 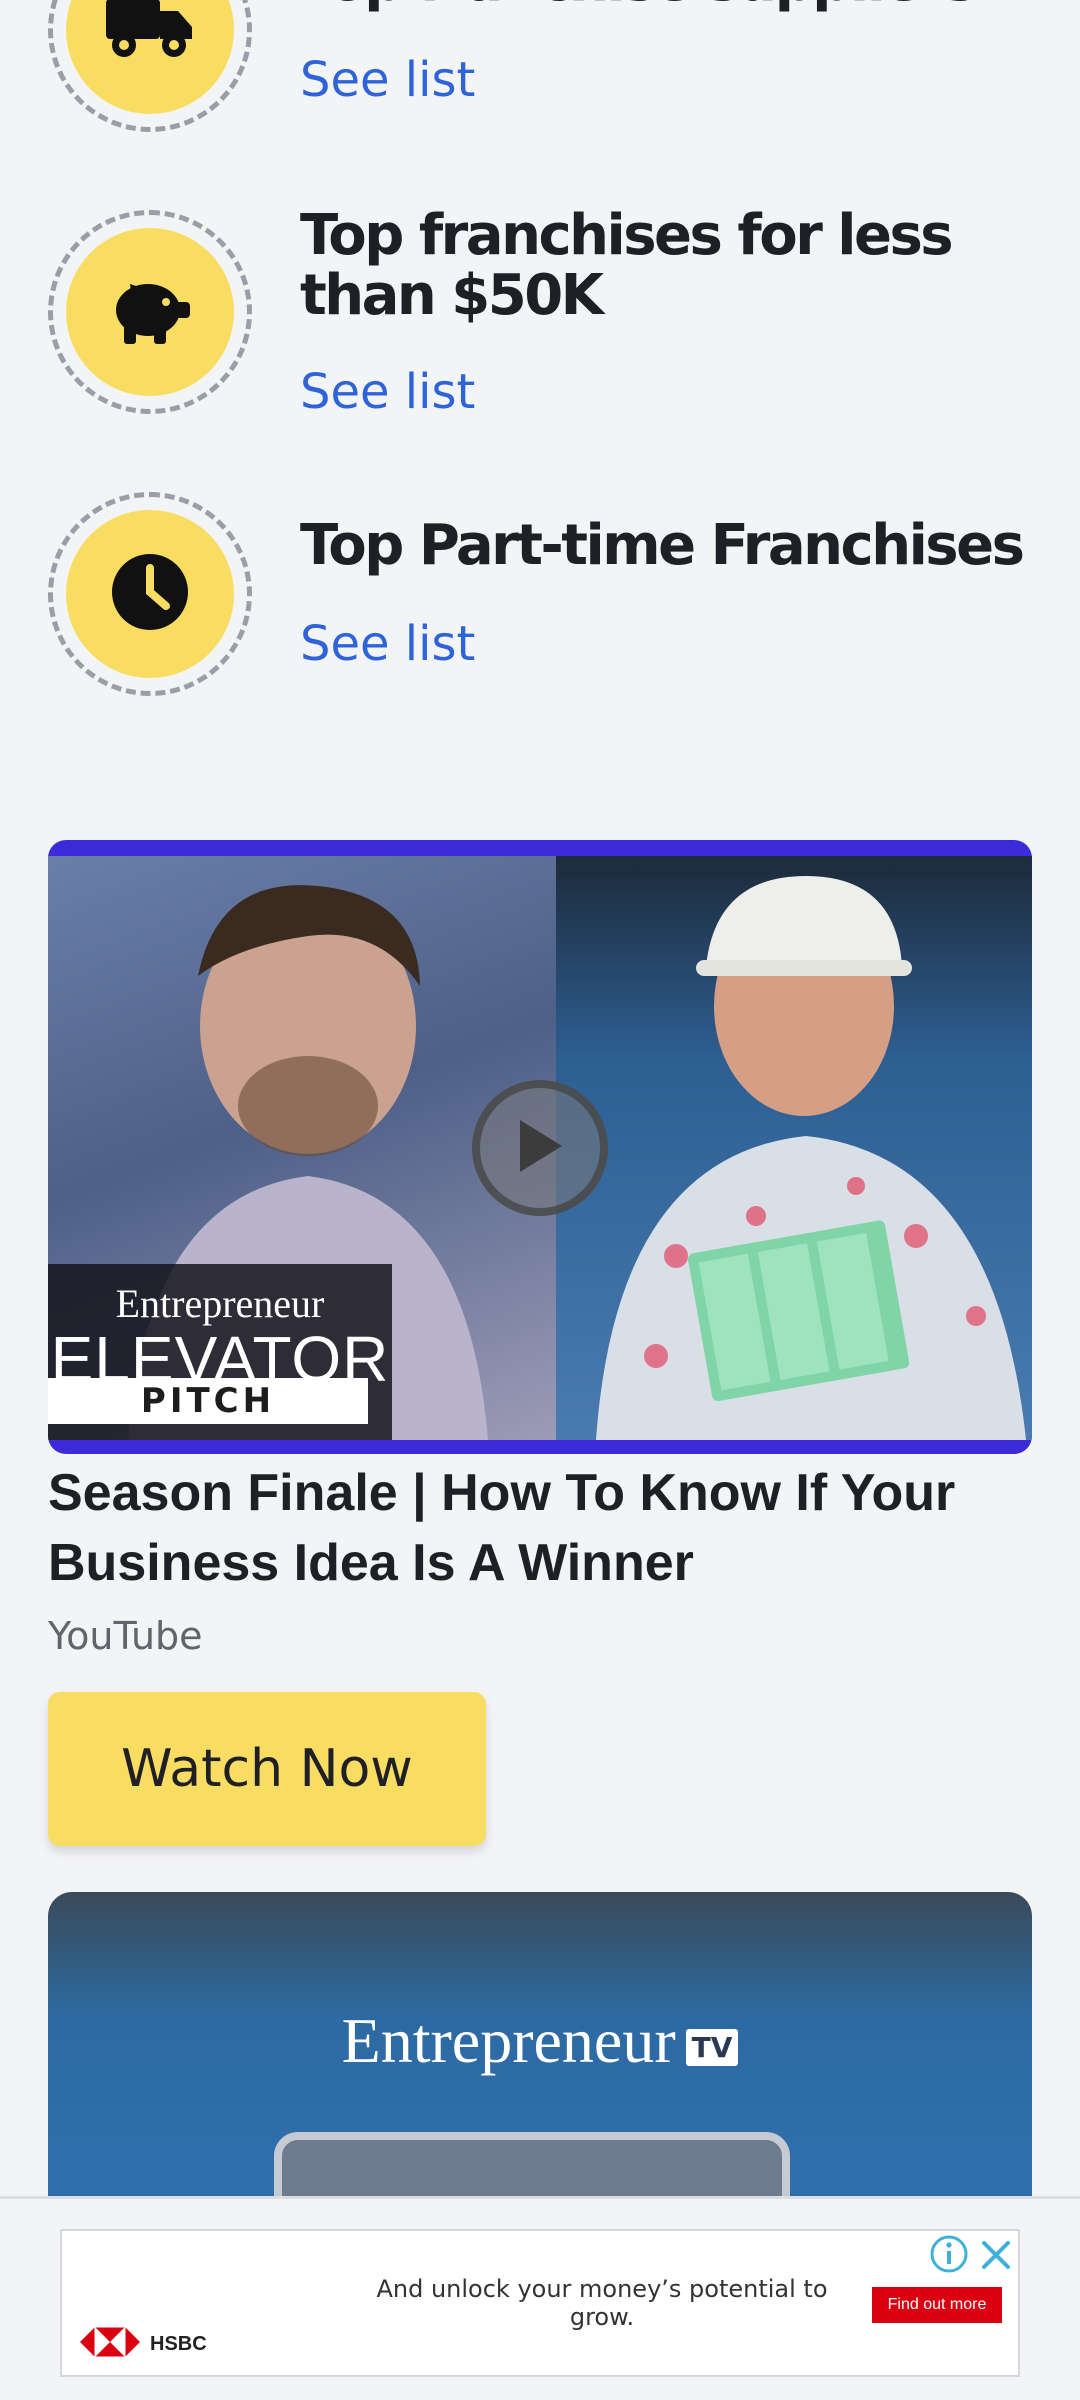 I want to click on ad-cta-button: Find out more, so click(x=937, y=2305).